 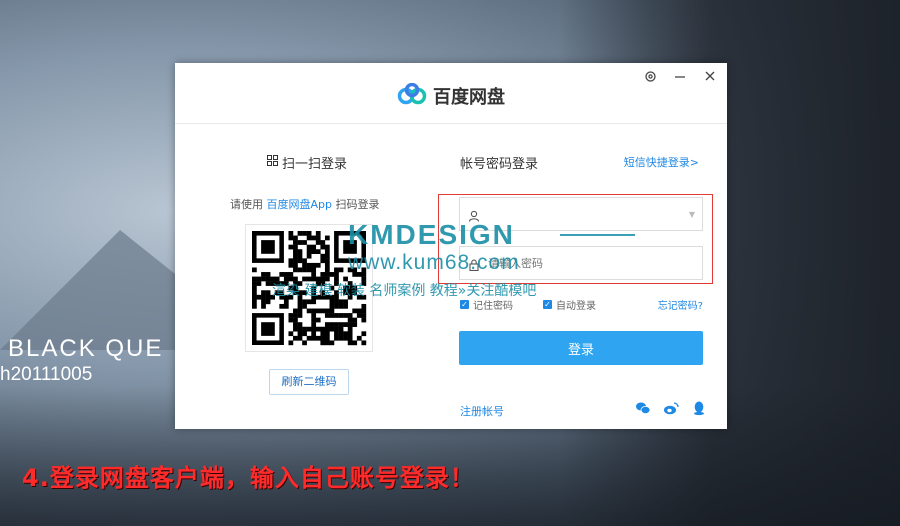 I want to click on app-logo: 百度网盘, so click(x=451, y=95).